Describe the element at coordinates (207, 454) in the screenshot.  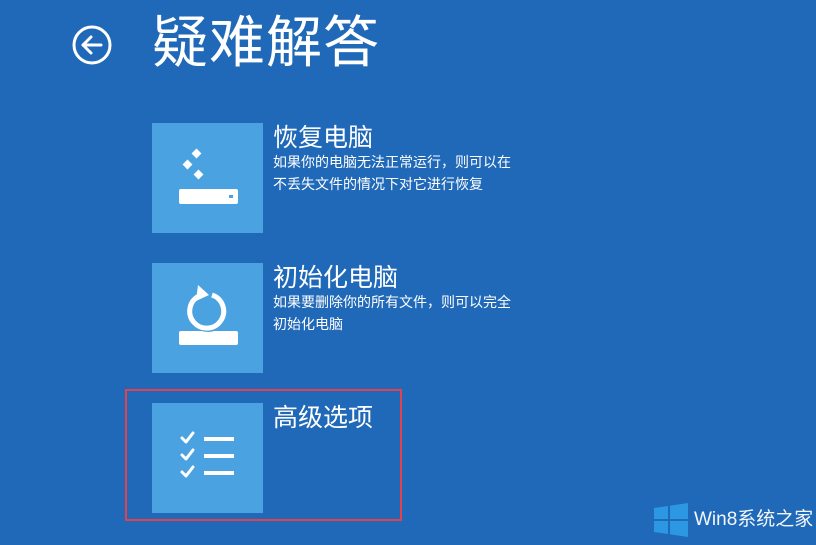
I see `checklist-icon` at that location.